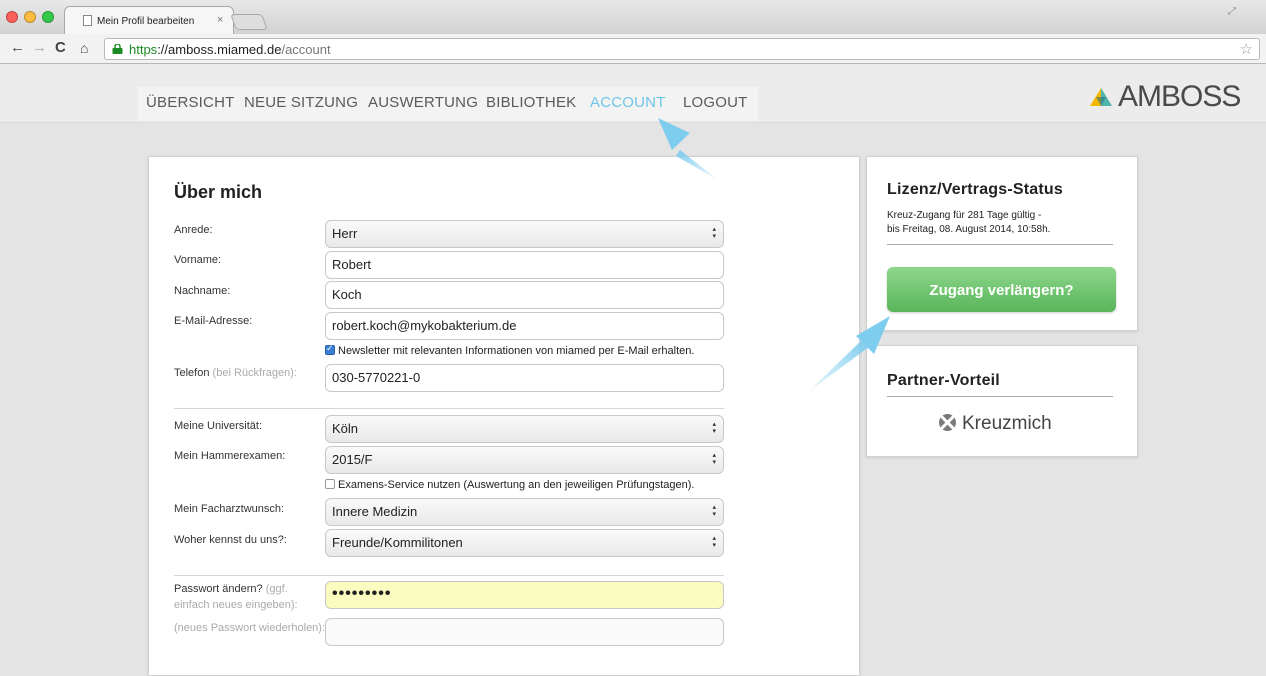  I want to click on kreuzmich-link: Kreuzmich, so click(995, 424).